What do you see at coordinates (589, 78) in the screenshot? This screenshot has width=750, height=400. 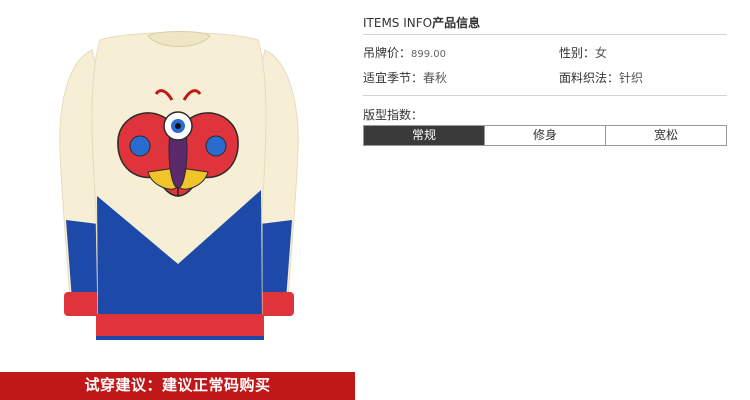 I see `fabric-label: 面料织法：` at bounding box center [589, 78].